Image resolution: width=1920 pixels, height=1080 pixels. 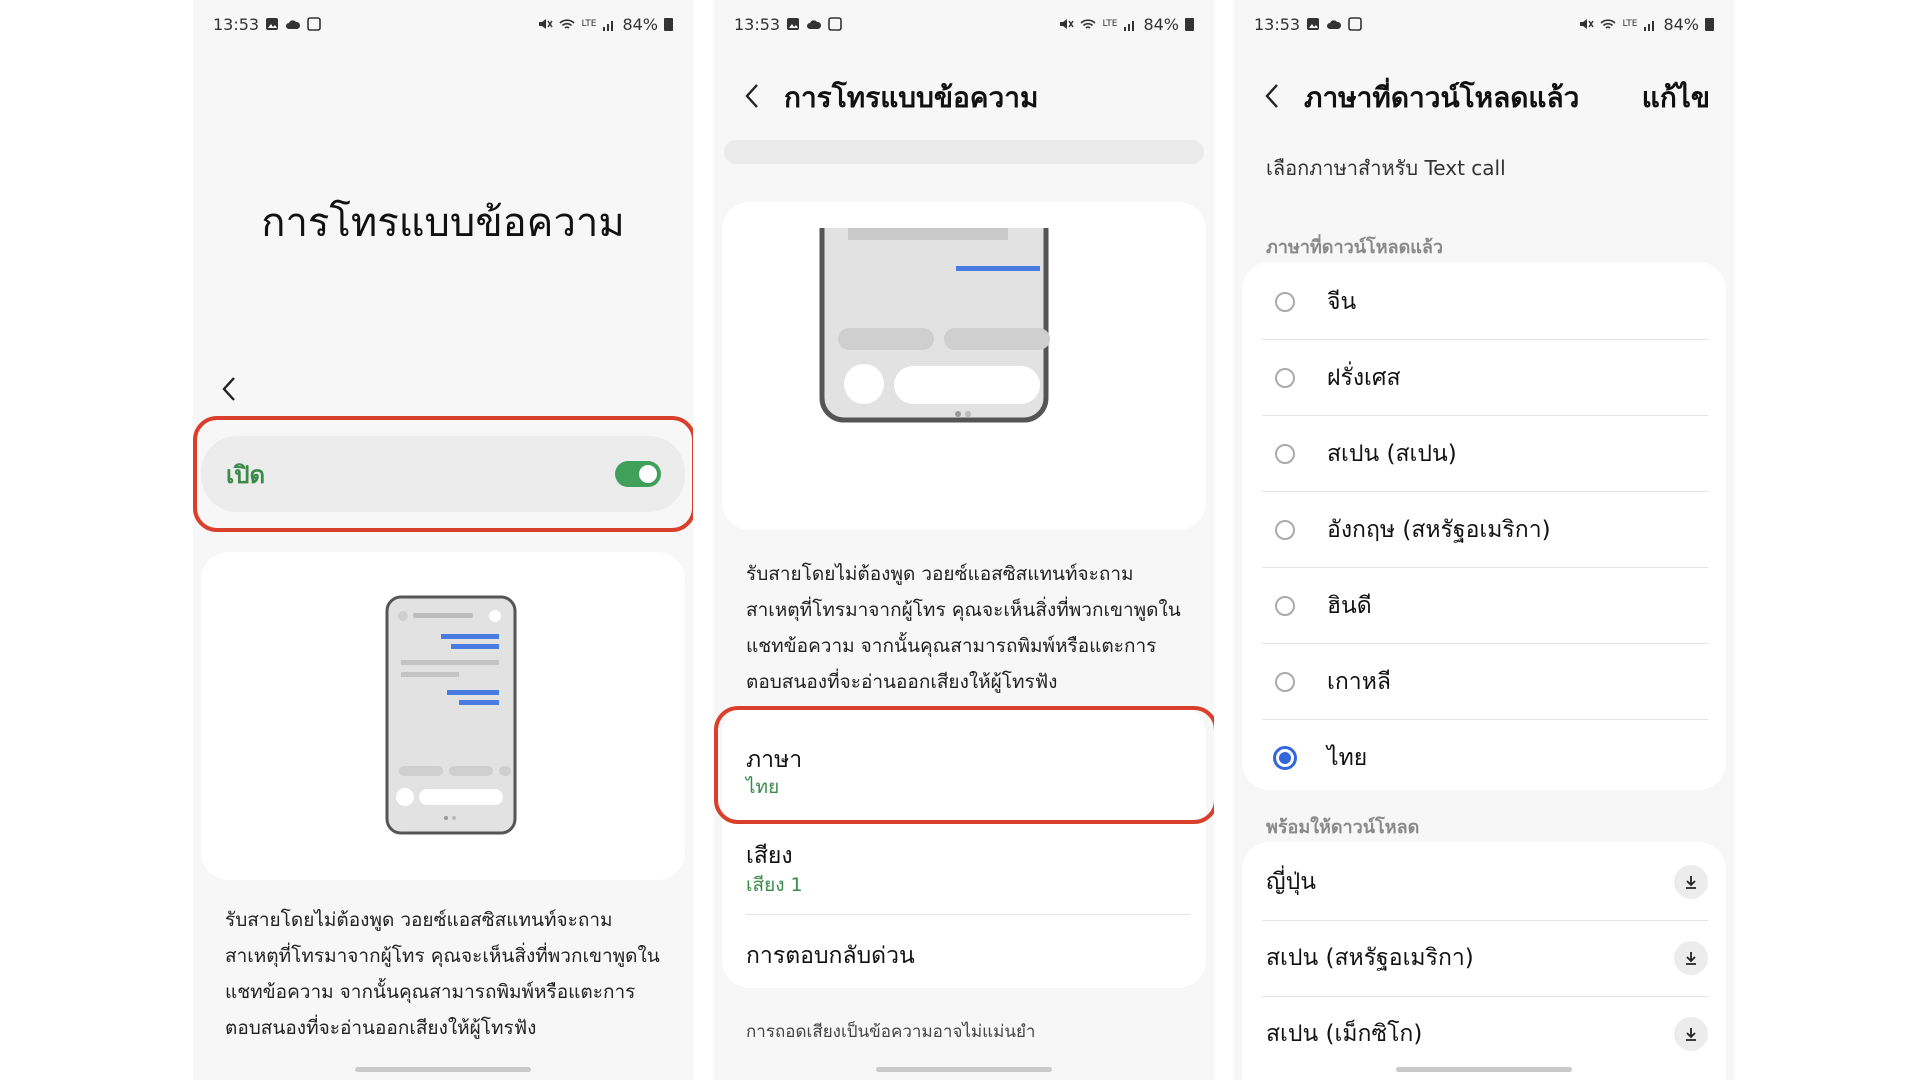 What do you see at coordinates (1342, 301) in the screenshot?
I see `language-label: จีน` at bounding box center [1342, 301].